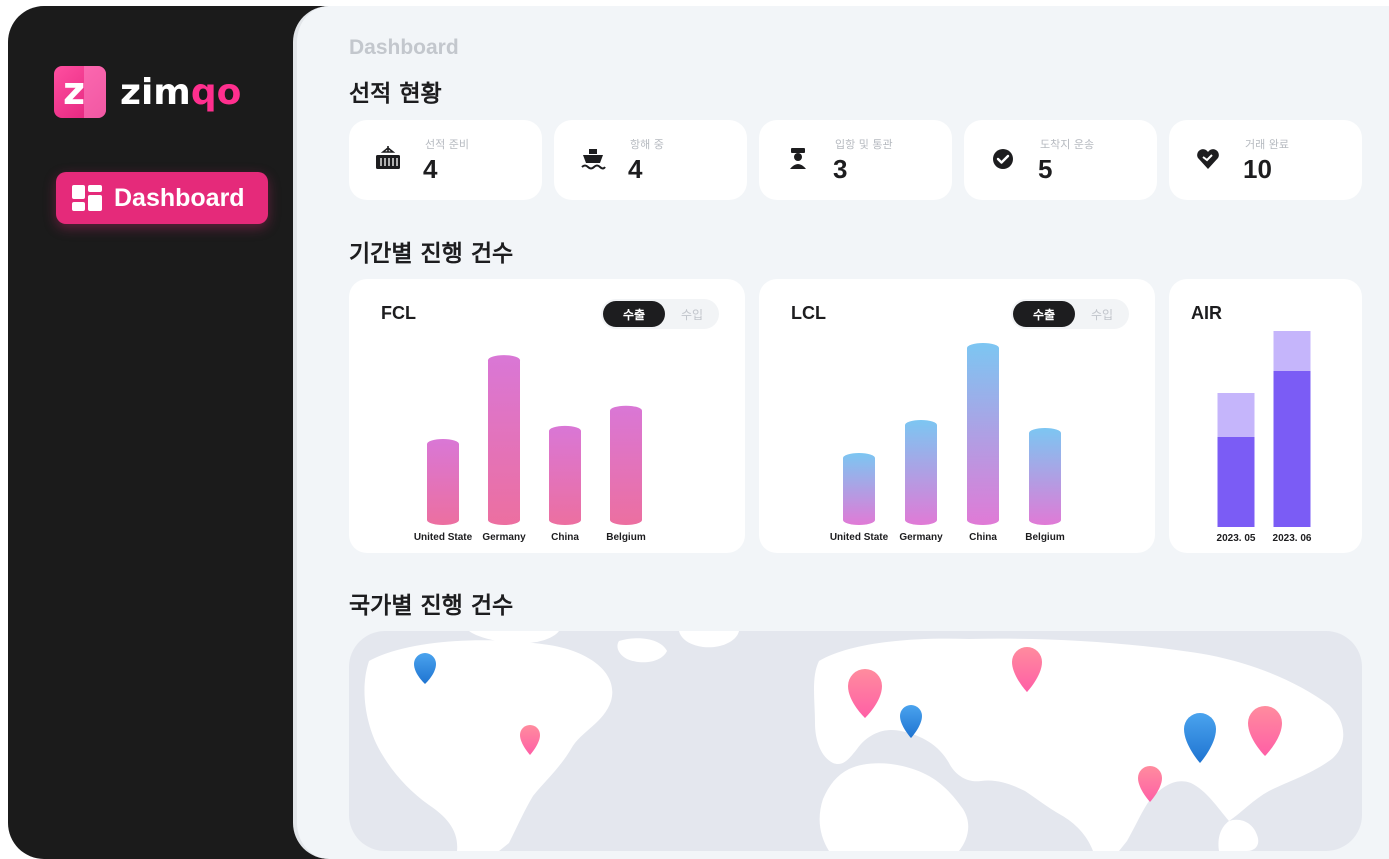  I want to click on stat-label: 선적 준비, so click(447, 144).